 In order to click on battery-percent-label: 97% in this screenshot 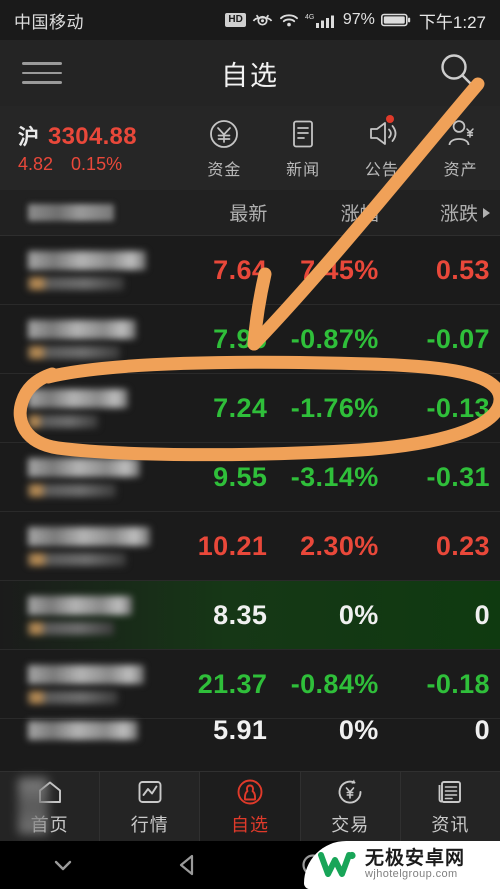, I will do `click(358, 19)`.